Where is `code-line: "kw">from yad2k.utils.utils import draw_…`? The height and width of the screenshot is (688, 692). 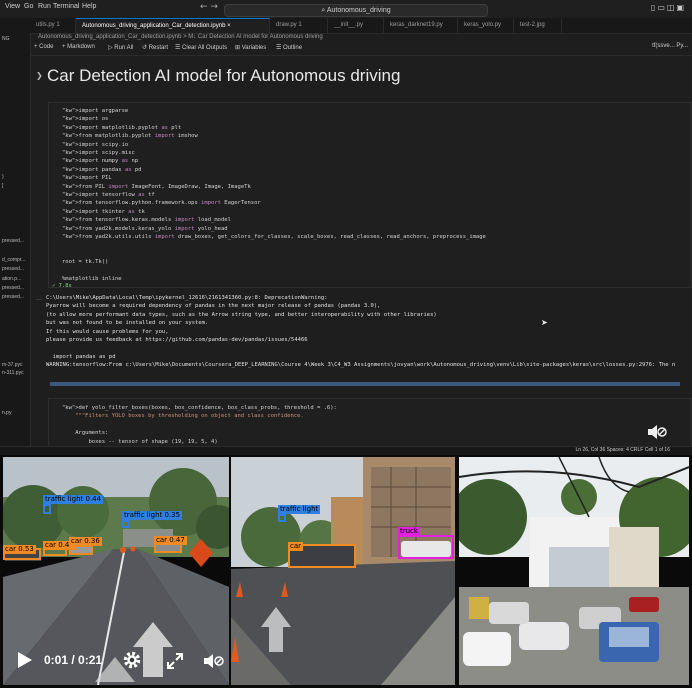 code-line: "kw">from yad2k.utils.utils import draw_… is located at coordinates (274, 237).